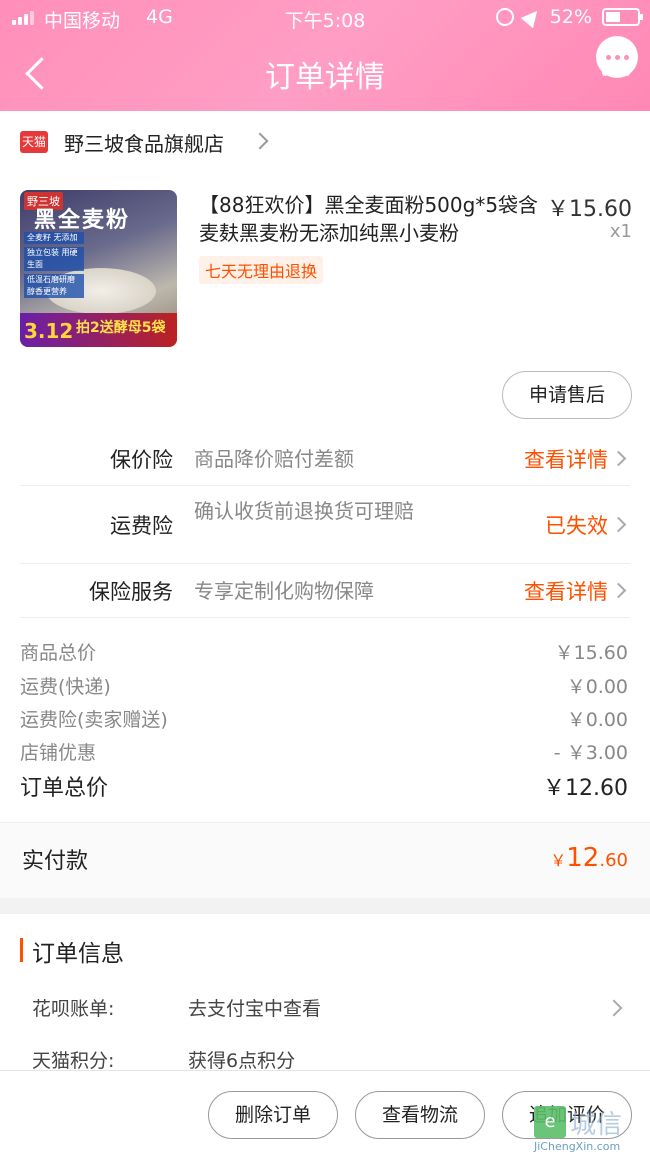 This screenshot has height=1156, width=650. What do you see at coordinates (82, 220) in the screenshot?
I see `product-image-headline: 黑全麦粉` at bounding box center [82, 220].